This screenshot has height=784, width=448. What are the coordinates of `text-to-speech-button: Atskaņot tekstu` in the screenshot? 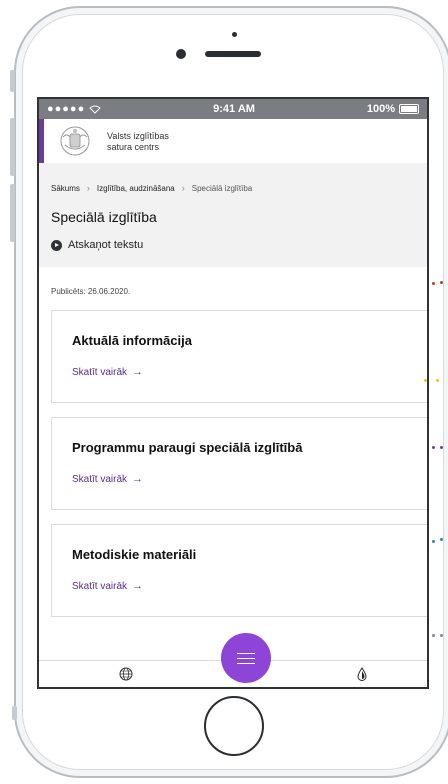 It's located at (233, 253).